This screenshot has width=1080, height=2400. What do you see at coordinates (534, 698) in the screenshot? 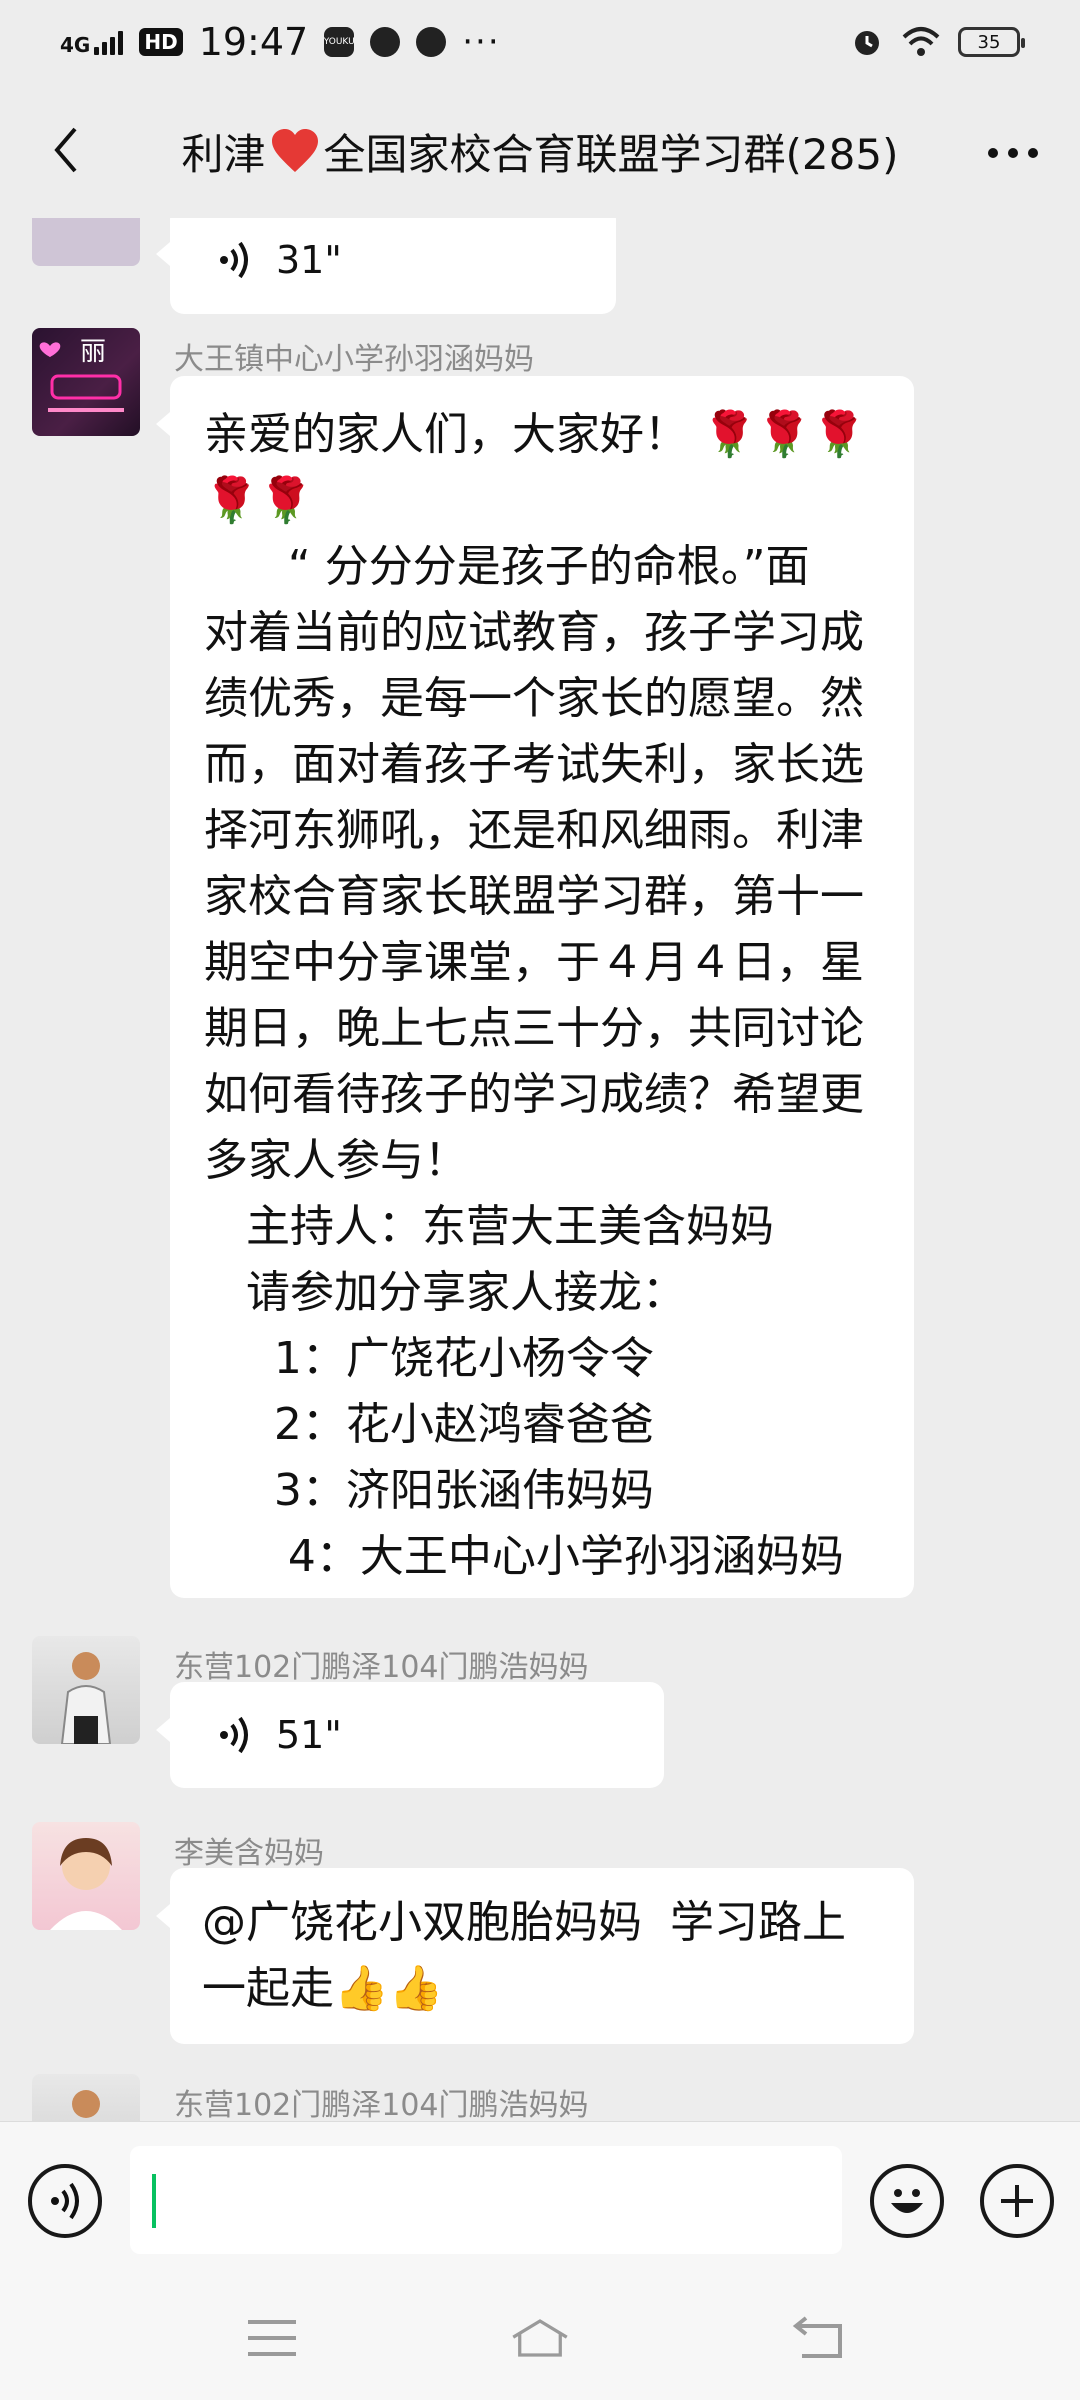
I see `message-line: 绩优秀，是每一个家长的愿望。然` at bounding box center [534, 698].